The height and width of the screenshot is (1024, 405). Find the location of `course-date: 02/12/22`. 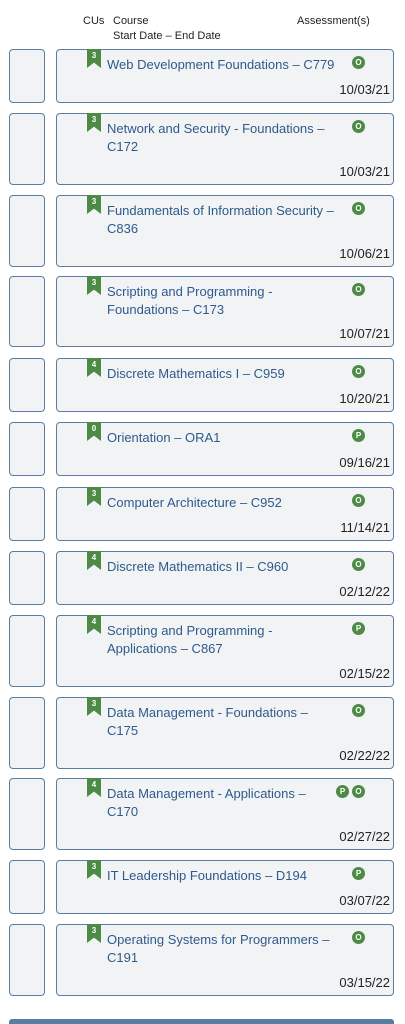

course-date: 02/12/22 is located at coordinates (364, 591).